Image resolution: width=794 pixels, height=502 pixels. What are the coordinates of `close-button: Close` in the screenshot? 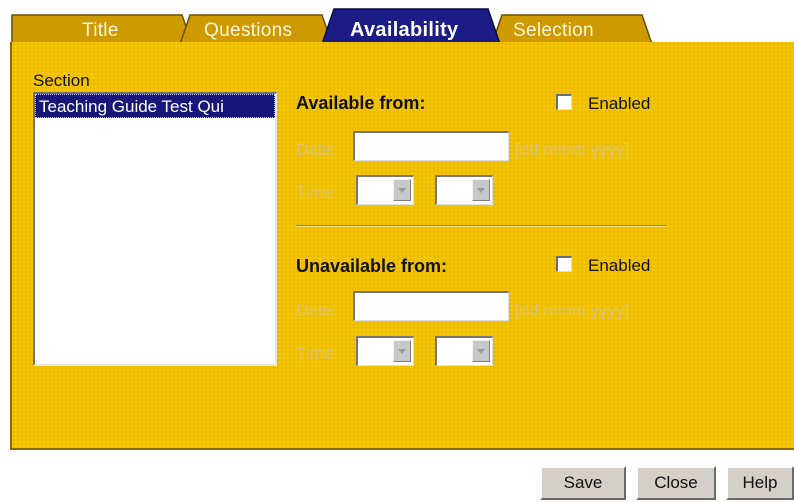 It's located at (676, 483).